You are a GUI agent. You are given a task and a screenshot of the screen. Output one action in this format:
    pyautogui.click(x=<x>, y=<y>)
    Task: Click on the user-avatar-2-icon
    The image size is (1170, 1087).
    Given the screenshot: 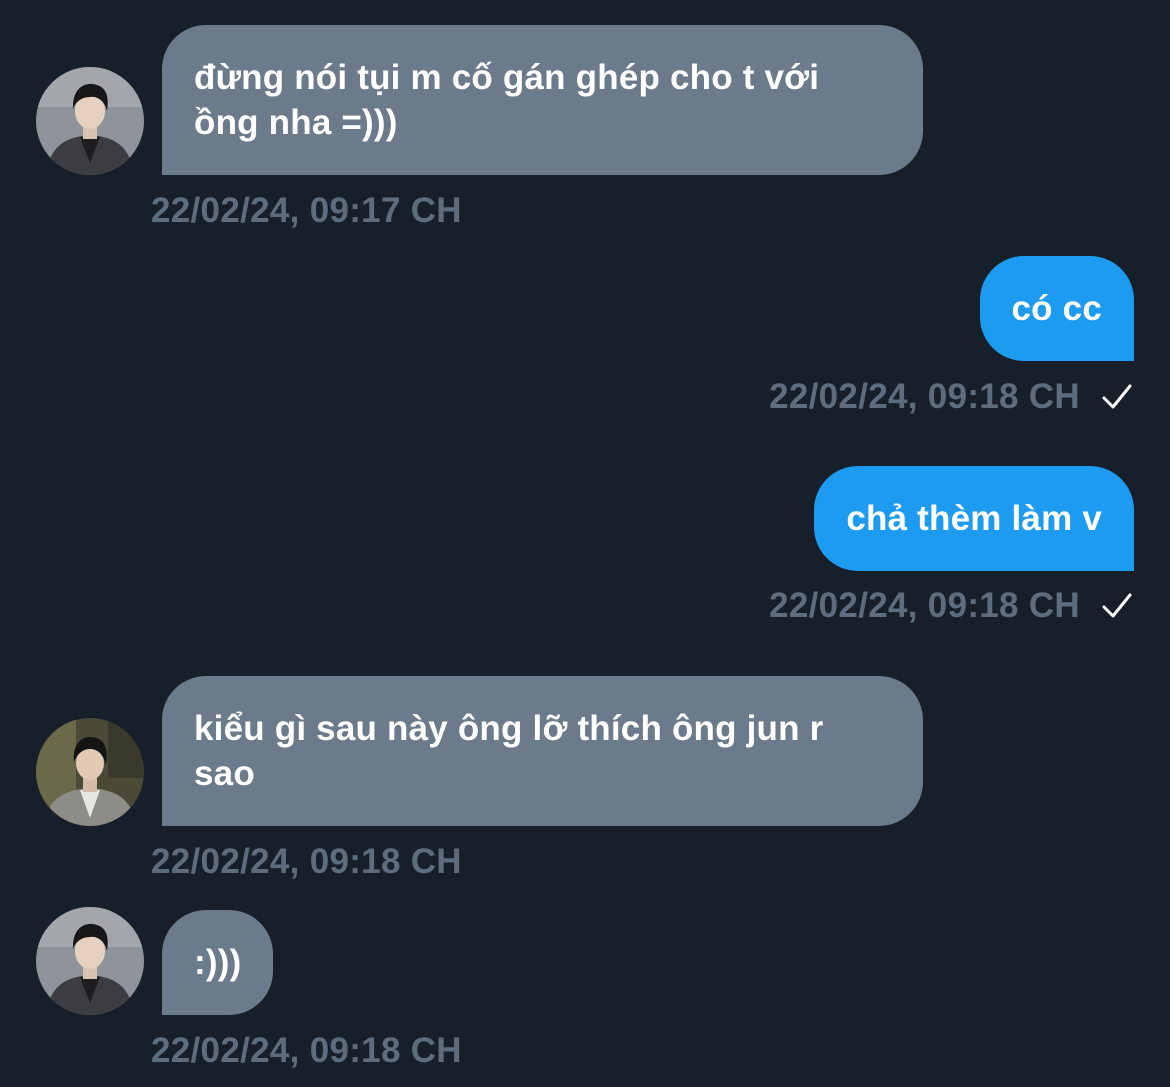 What is the action you would take?
    pyautogui.click(x=90, y=772)
    